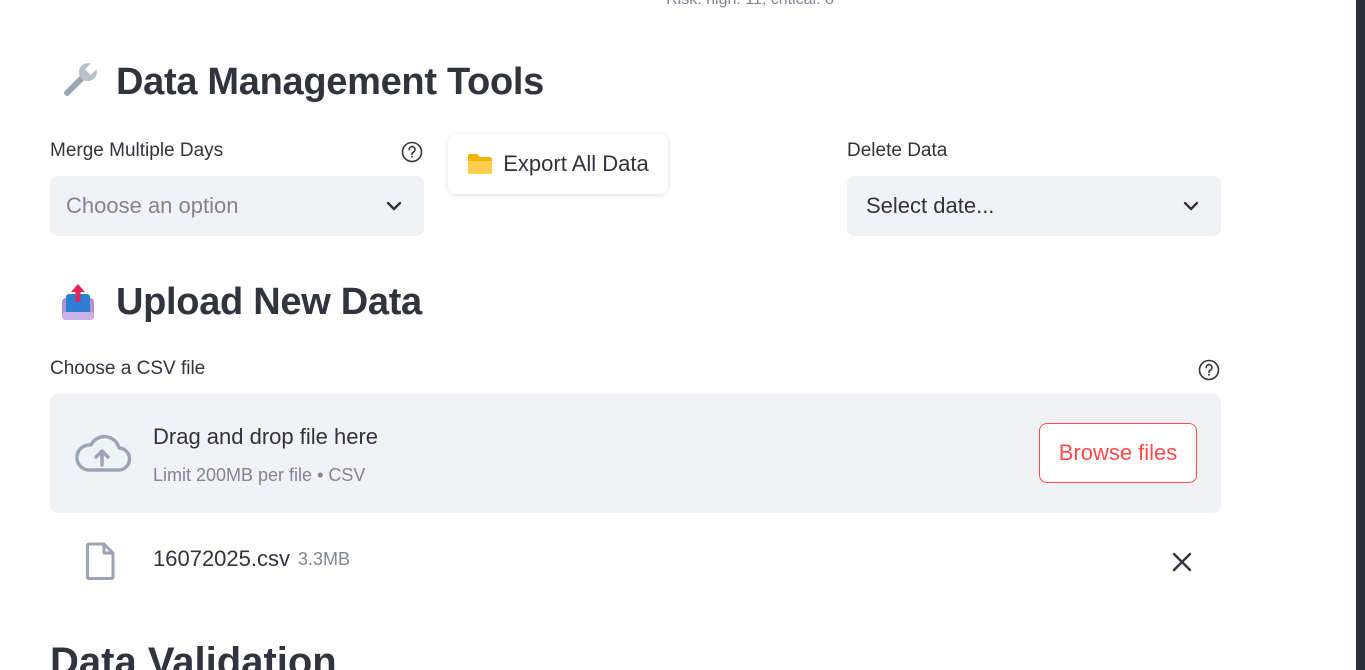 The image size is (1365, 670). Describe the element at coordinates (259, 475) in the screenshot. I see `dropzone-subtitle: Limit 200MB per file • CSV` at that location.